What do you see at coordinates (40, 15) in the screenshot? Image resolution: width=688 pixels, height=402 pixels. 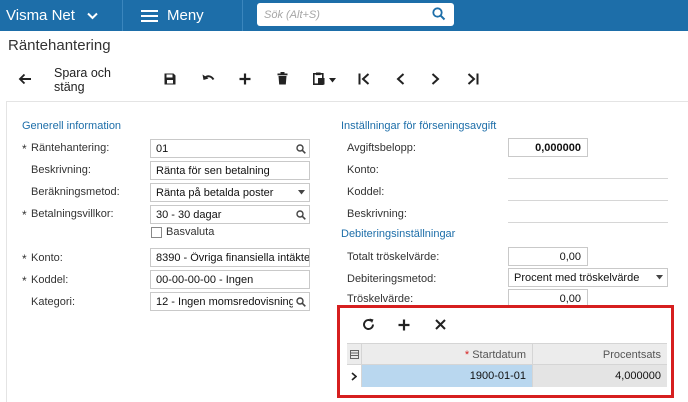 I see `brand-name: Visma Net` at bounding box center [40, 15].